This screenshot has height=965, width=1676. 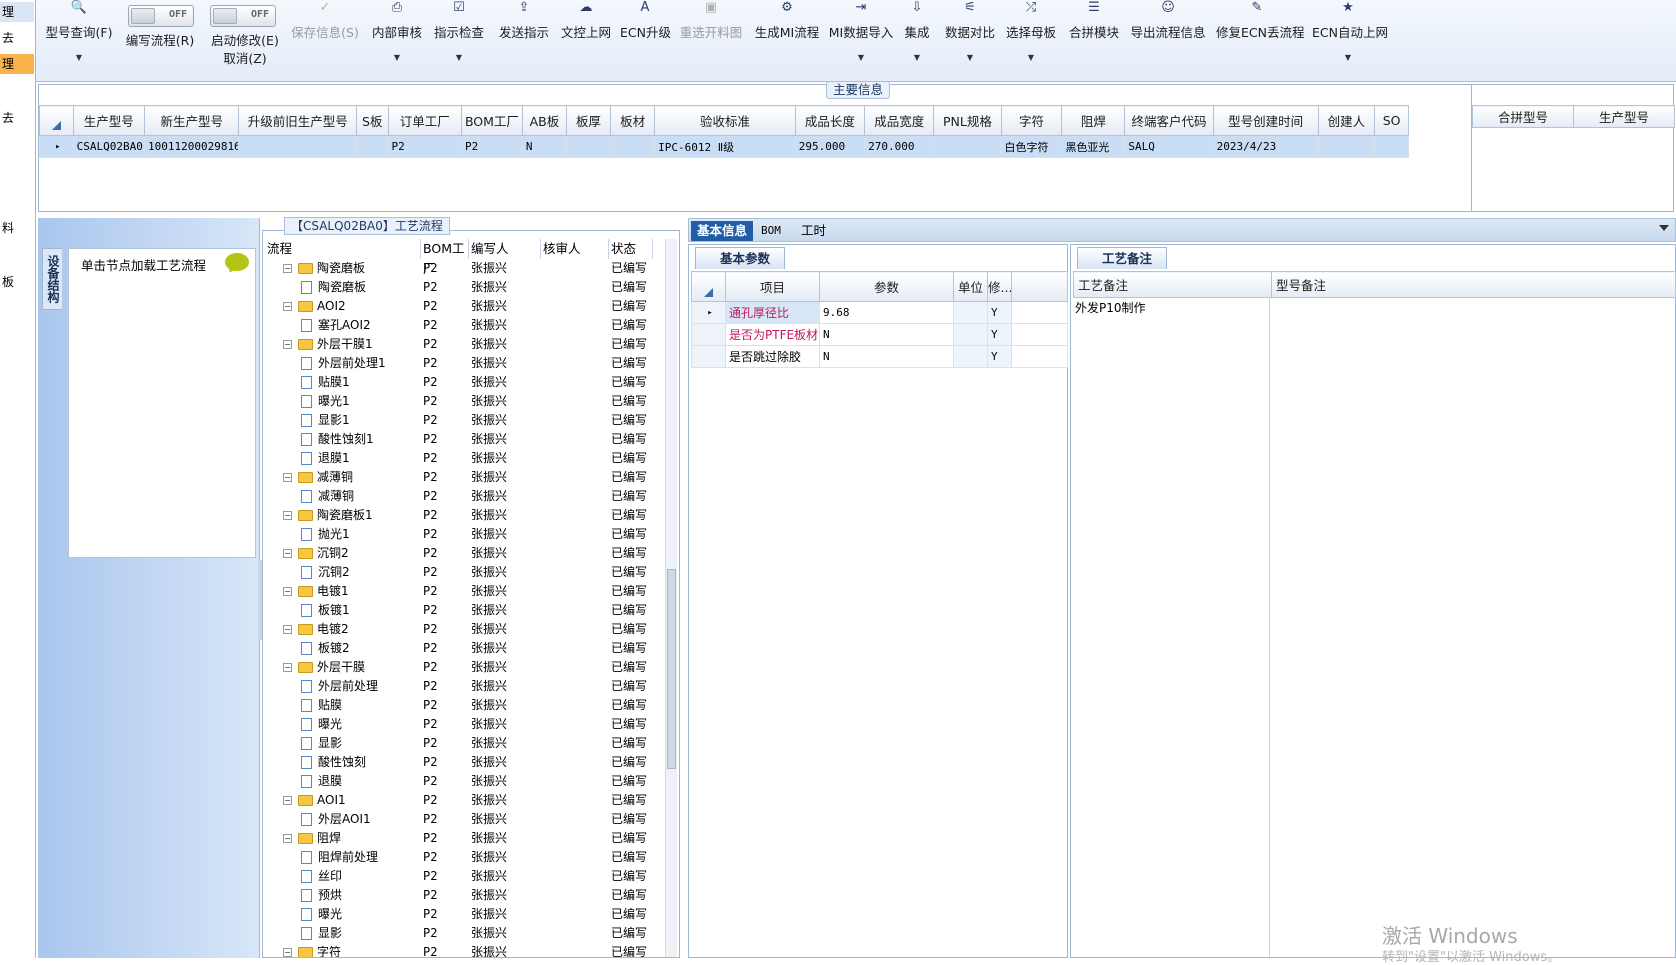 I want to click on tree-folder-node: − AOI1, so click(x=314, y=800).